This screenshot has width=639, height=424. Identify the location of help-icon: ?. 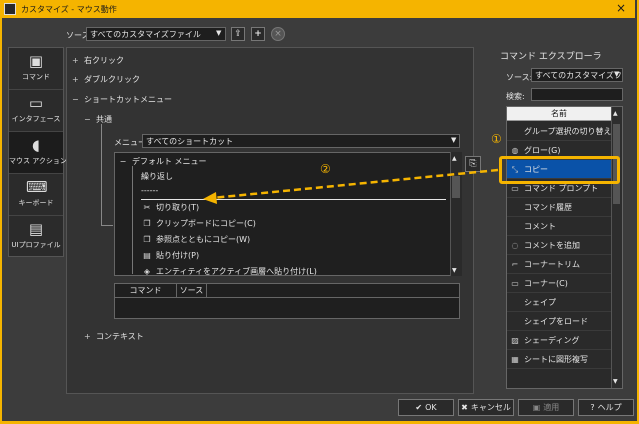
(592, 407).